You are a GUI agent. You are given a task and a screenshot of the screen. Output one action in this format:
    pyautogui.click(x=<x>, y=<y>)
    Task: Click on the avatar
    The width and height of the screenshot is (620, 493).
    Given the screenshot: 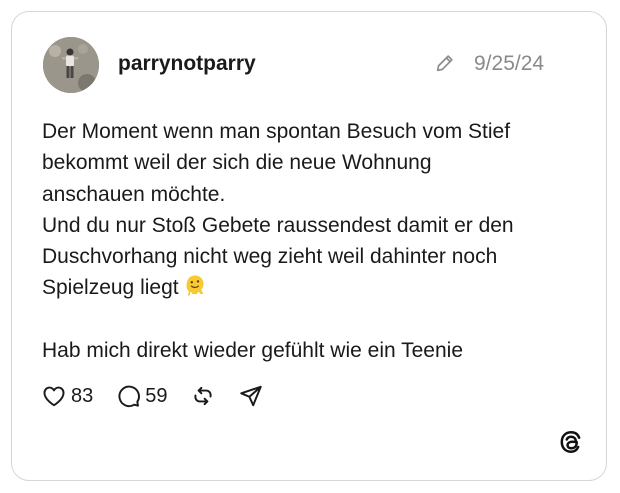 What is the action you would take?
    pyautogui.click(x=71, y=65)
    